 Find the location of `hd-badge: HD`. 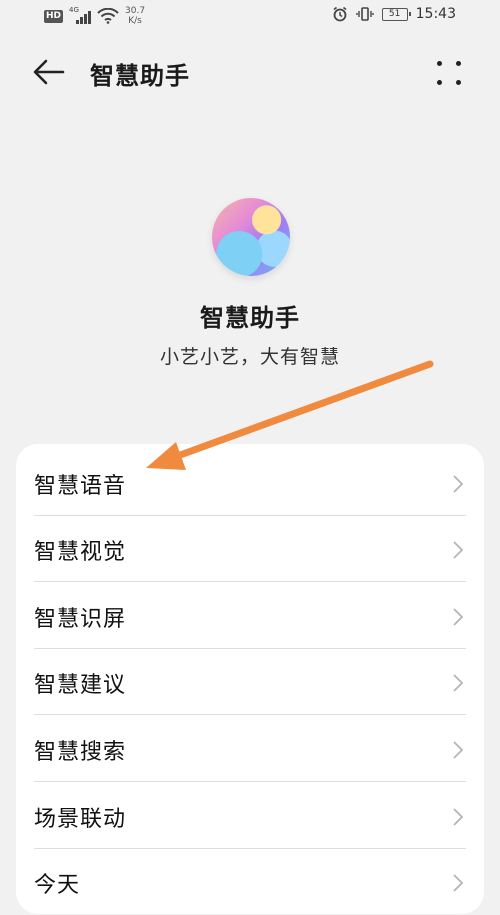

hd-badge: HD is located at coordinates (54, 16).